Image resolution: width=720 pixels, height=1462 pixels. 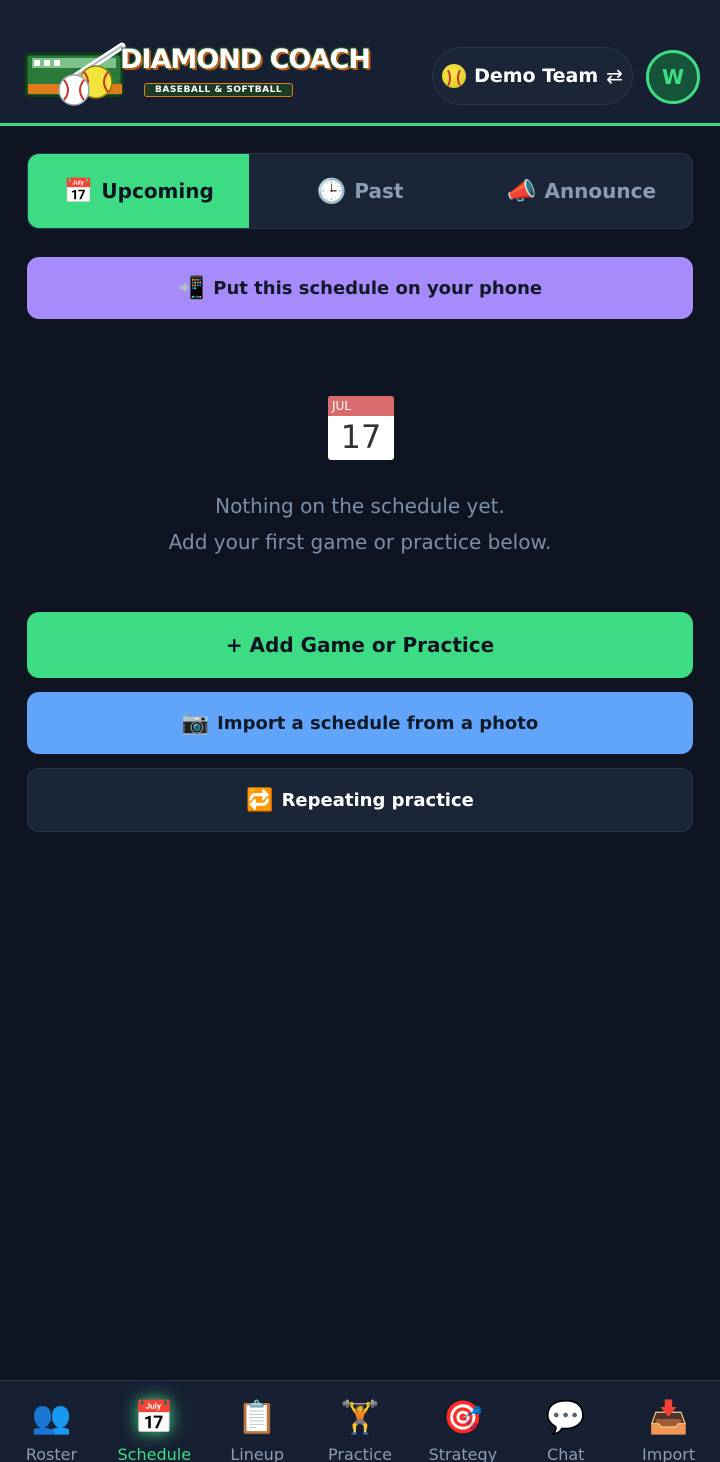 What do you see at coordinates (600, 191) in the screenshot?
I see `tab-label: Announce` at bounding box center [600, 191].